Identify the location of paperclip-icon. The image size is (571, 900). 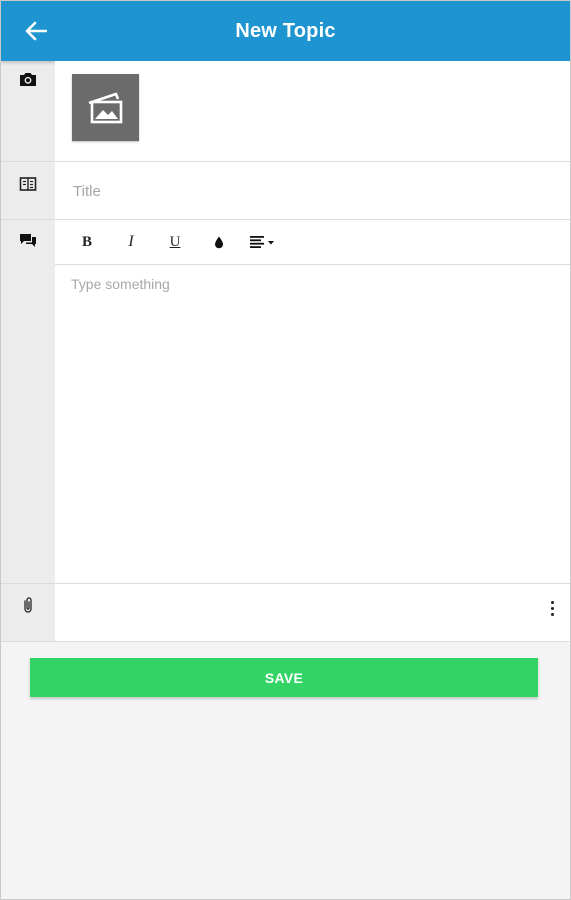
(28, 605).